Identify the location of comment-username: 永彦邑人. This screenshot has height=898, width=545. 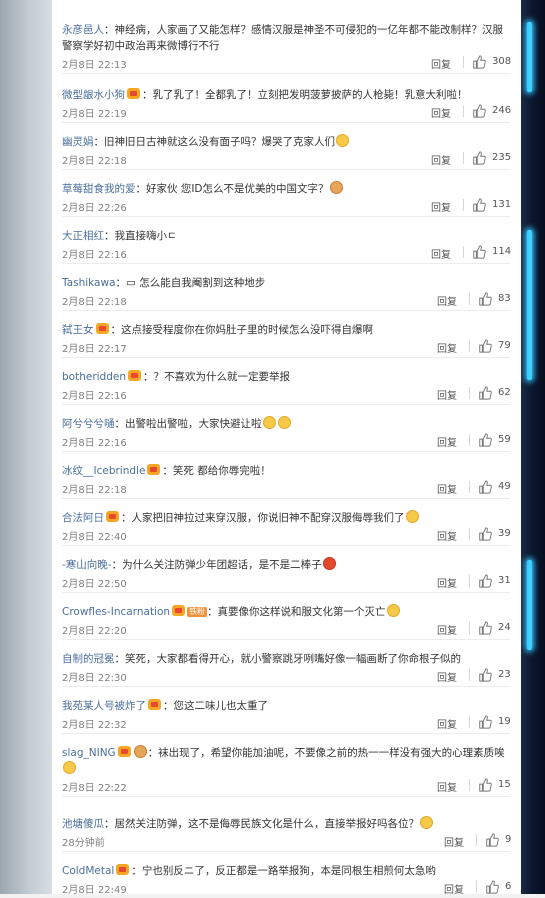
(83, 30).